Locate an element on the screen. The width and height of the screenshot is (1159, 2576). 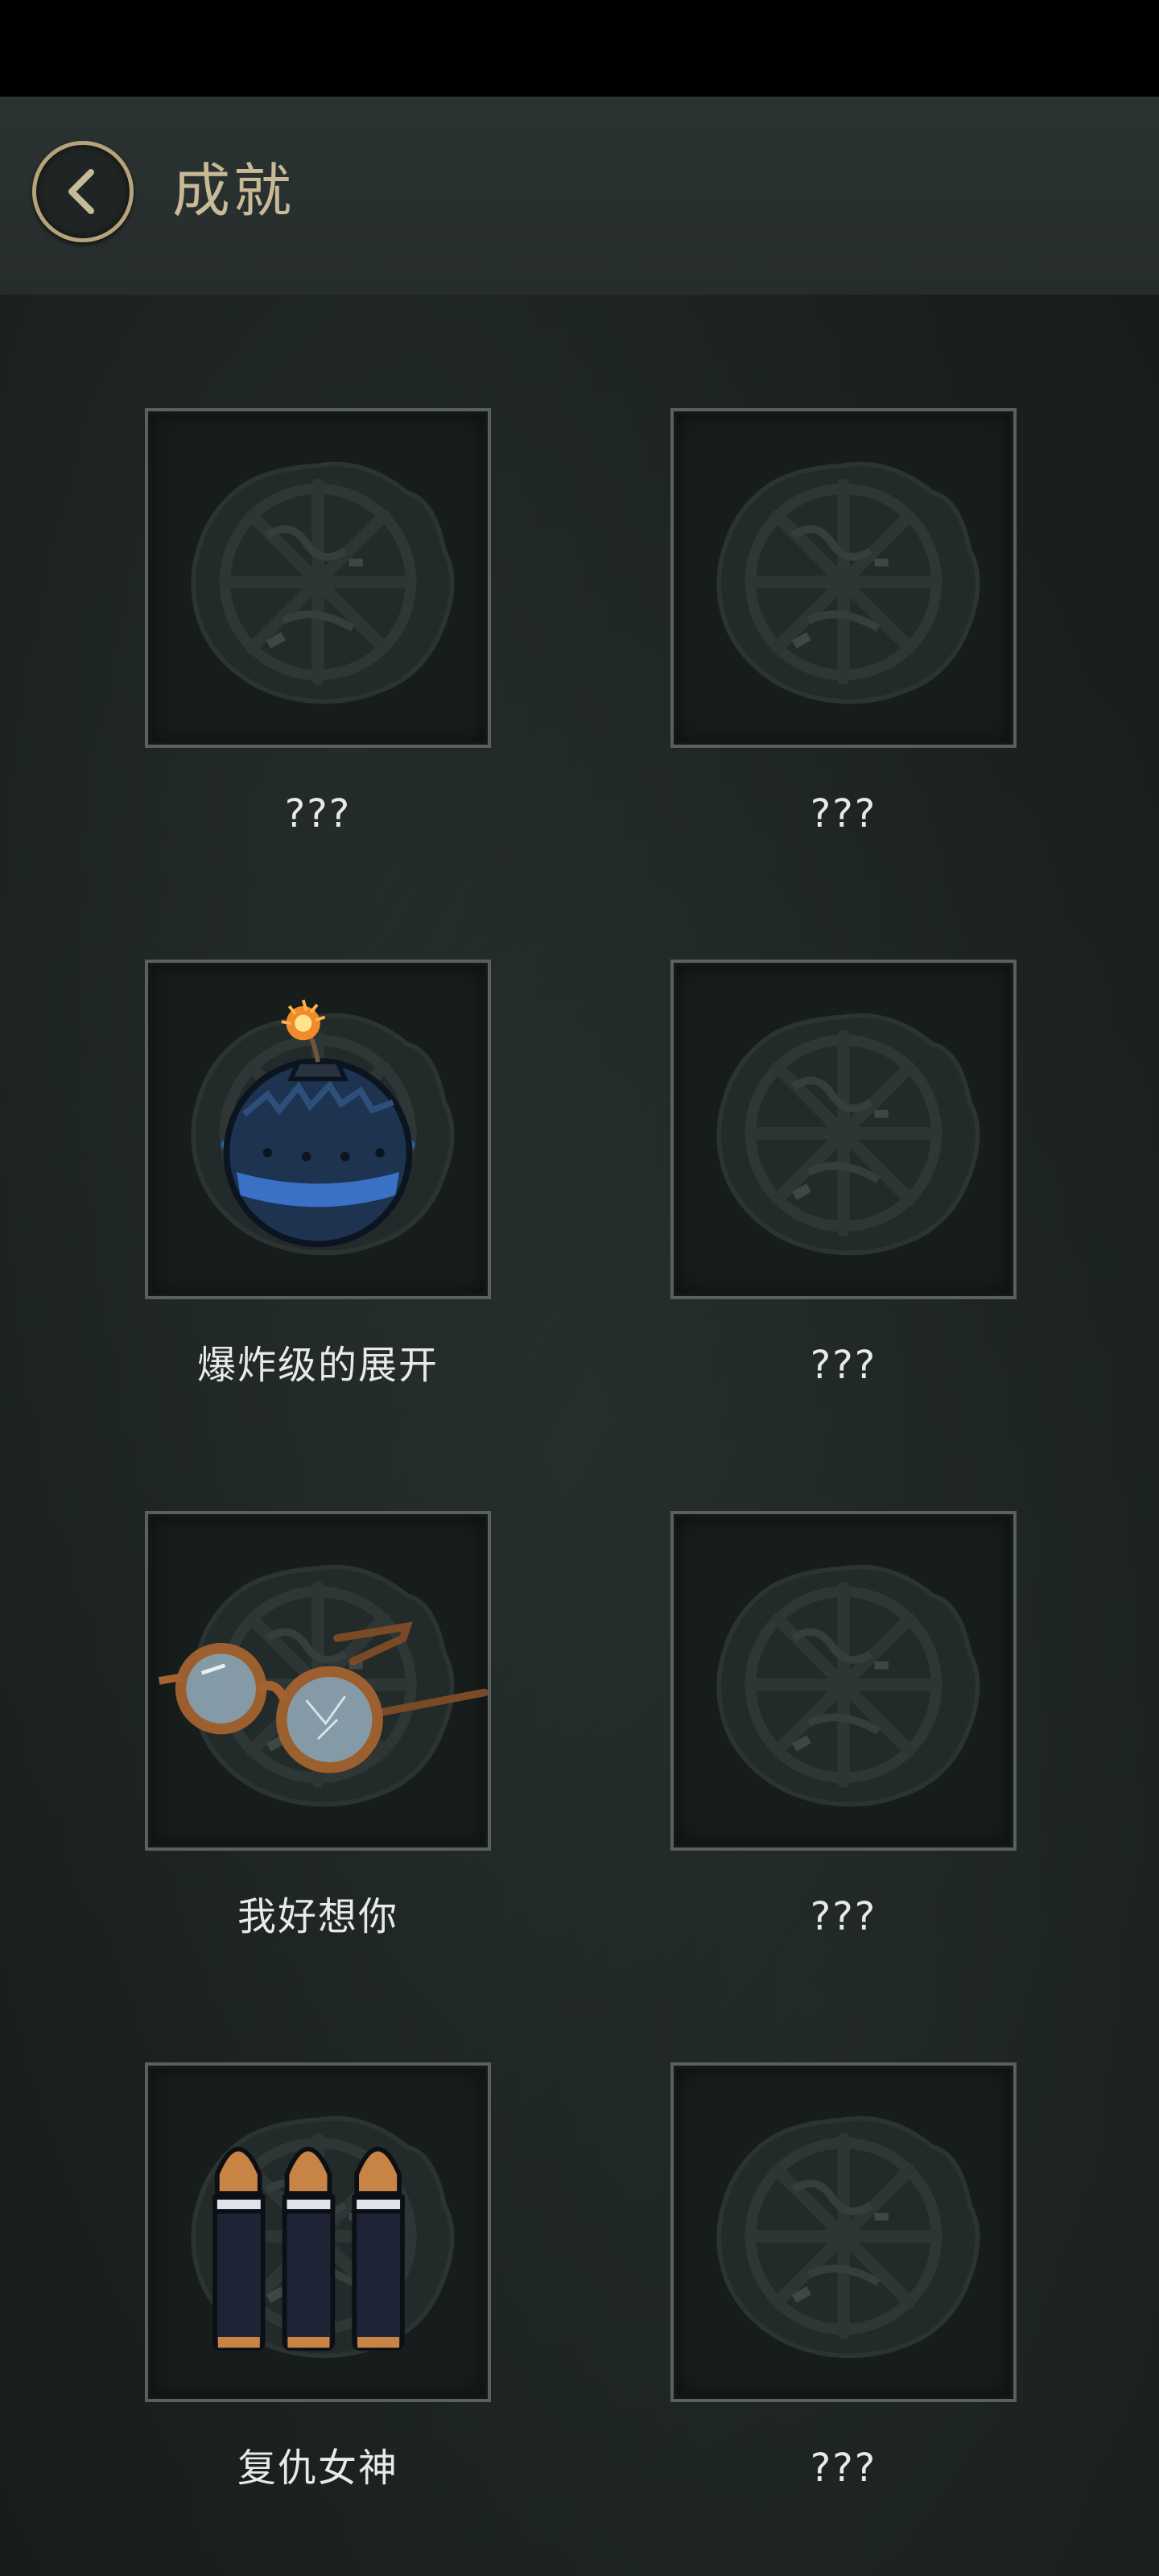
achievement-card: 我好想你 is located at coordinates (318, 1726).